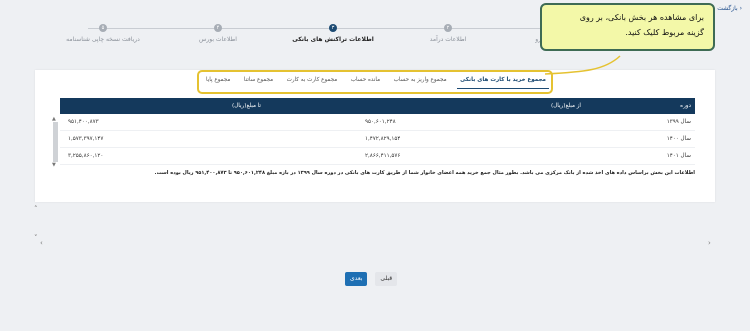 This screenshot has width=750, height=331. Describe the element at coordinates (582, 65) in the screenshot. I see `tooltip-arrow-icon` at that location.